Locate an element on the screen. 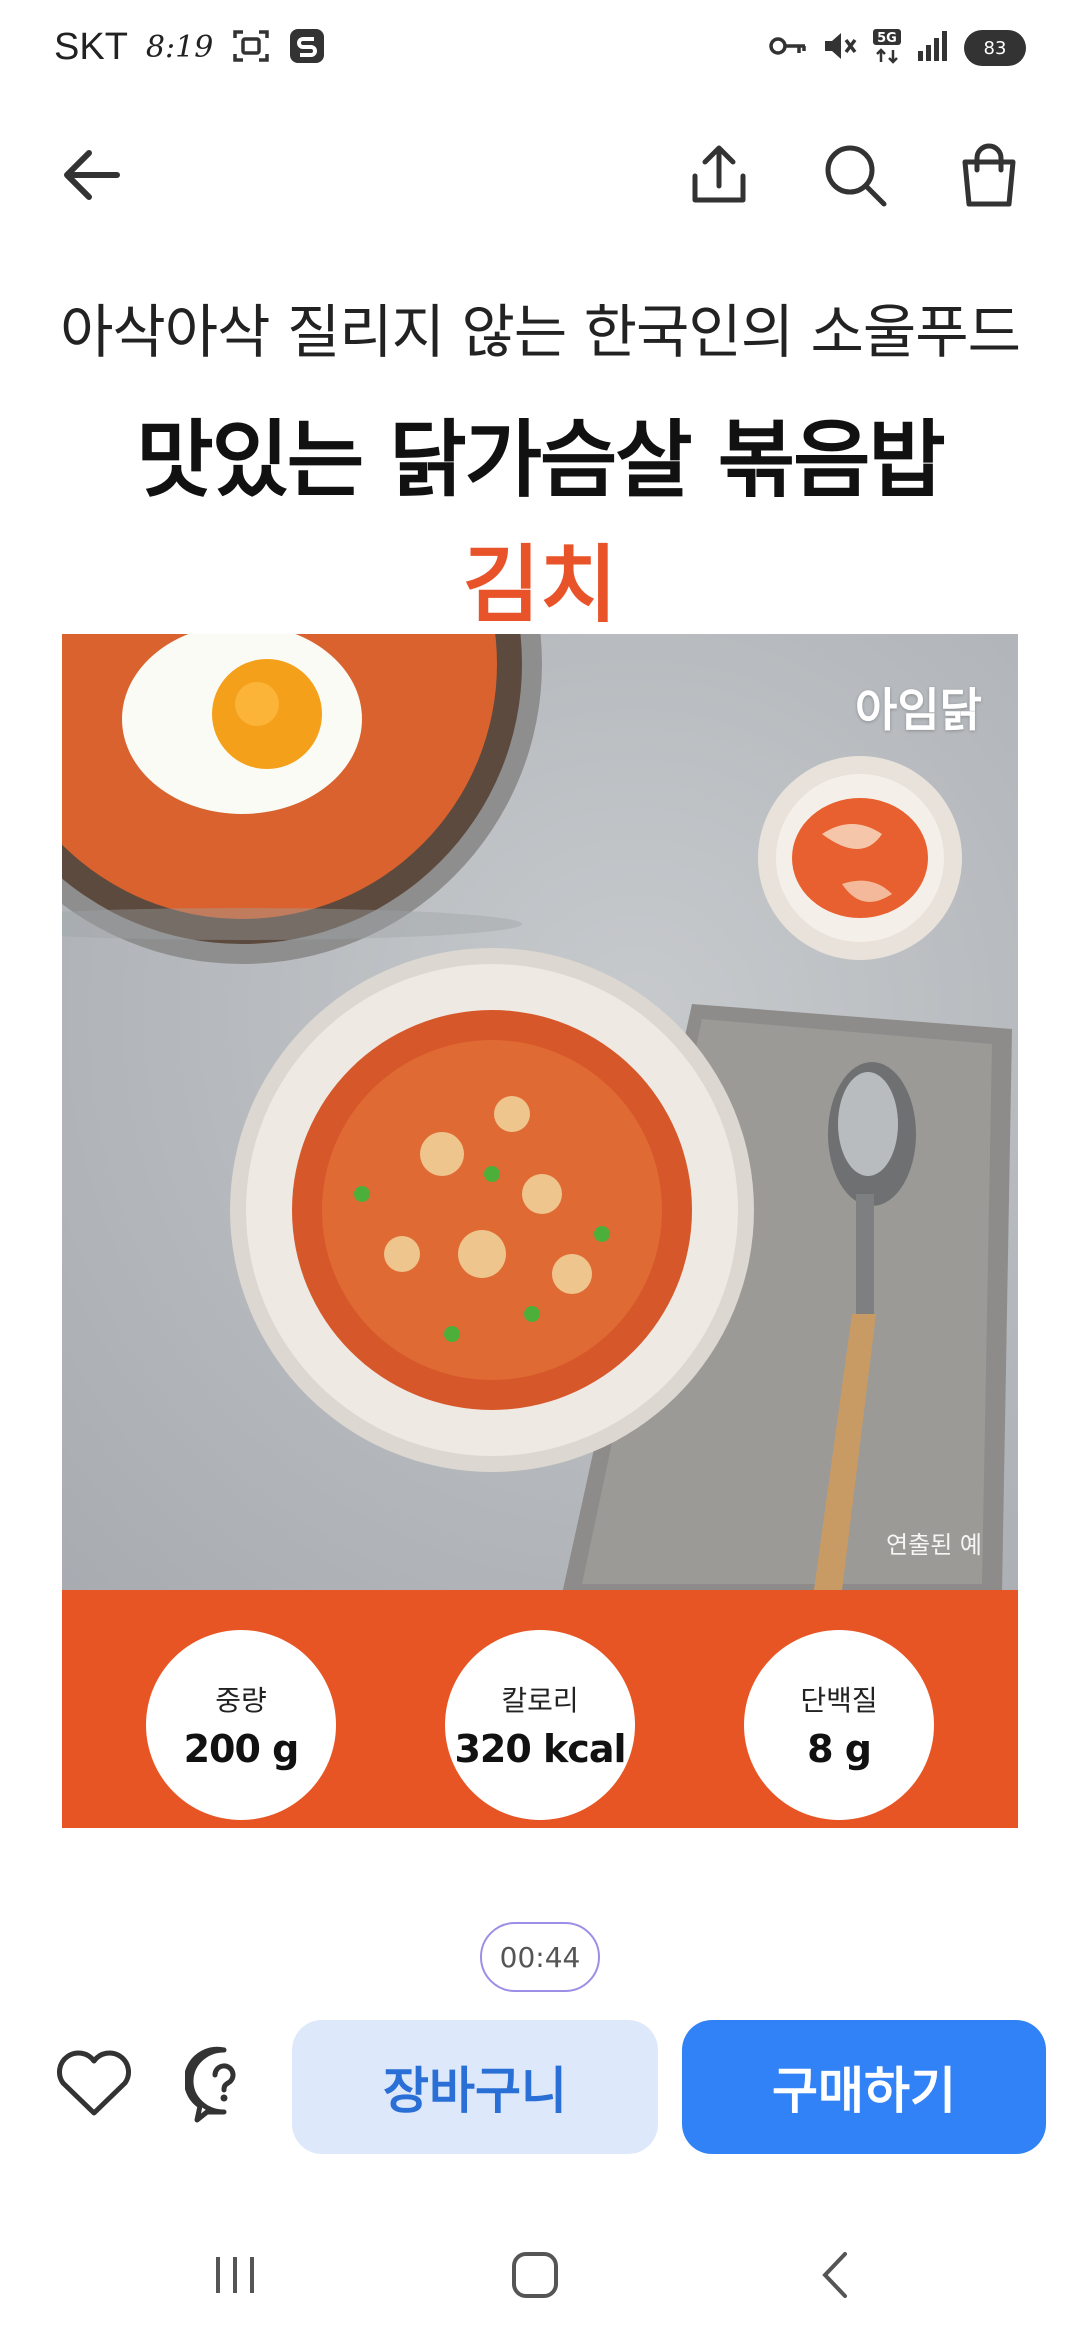 The image size is (1080, 2340). add-to-cart-button: 장바구니 is located at coordinates (475, 2087).